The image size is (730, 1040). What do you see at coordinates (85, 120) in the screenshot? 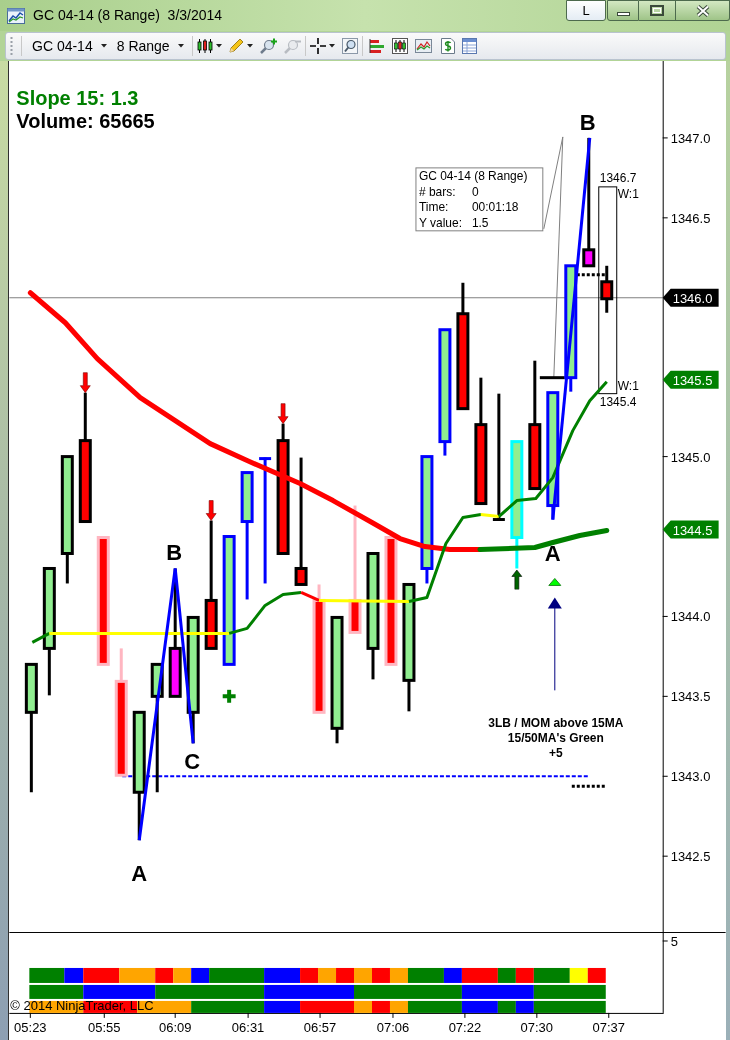
I see `indicator-label: Volume: 65665` at bounding box center [85, 120].